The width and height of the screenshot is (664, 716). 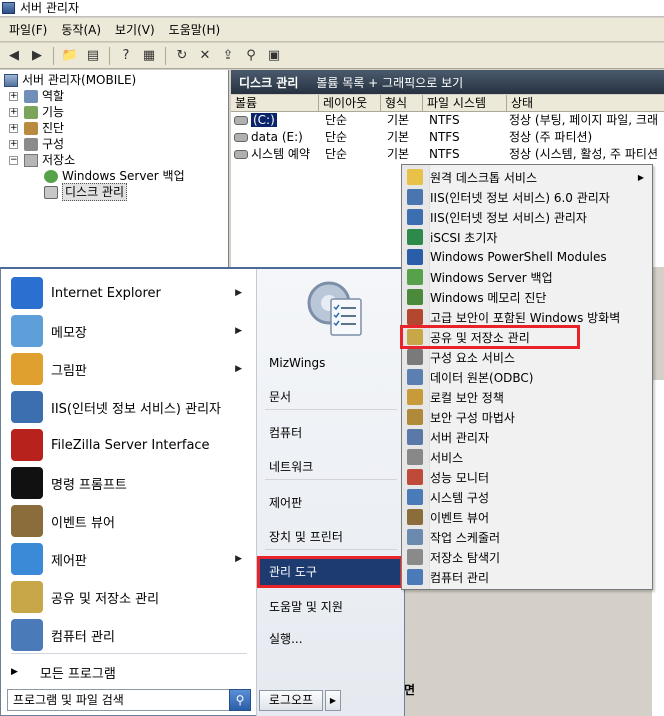 What do you see at coordinates (527, 417) in the screenshot?
I see `admin-tool-item: 보안 구성 마법사` at bounding box center [527, 417].